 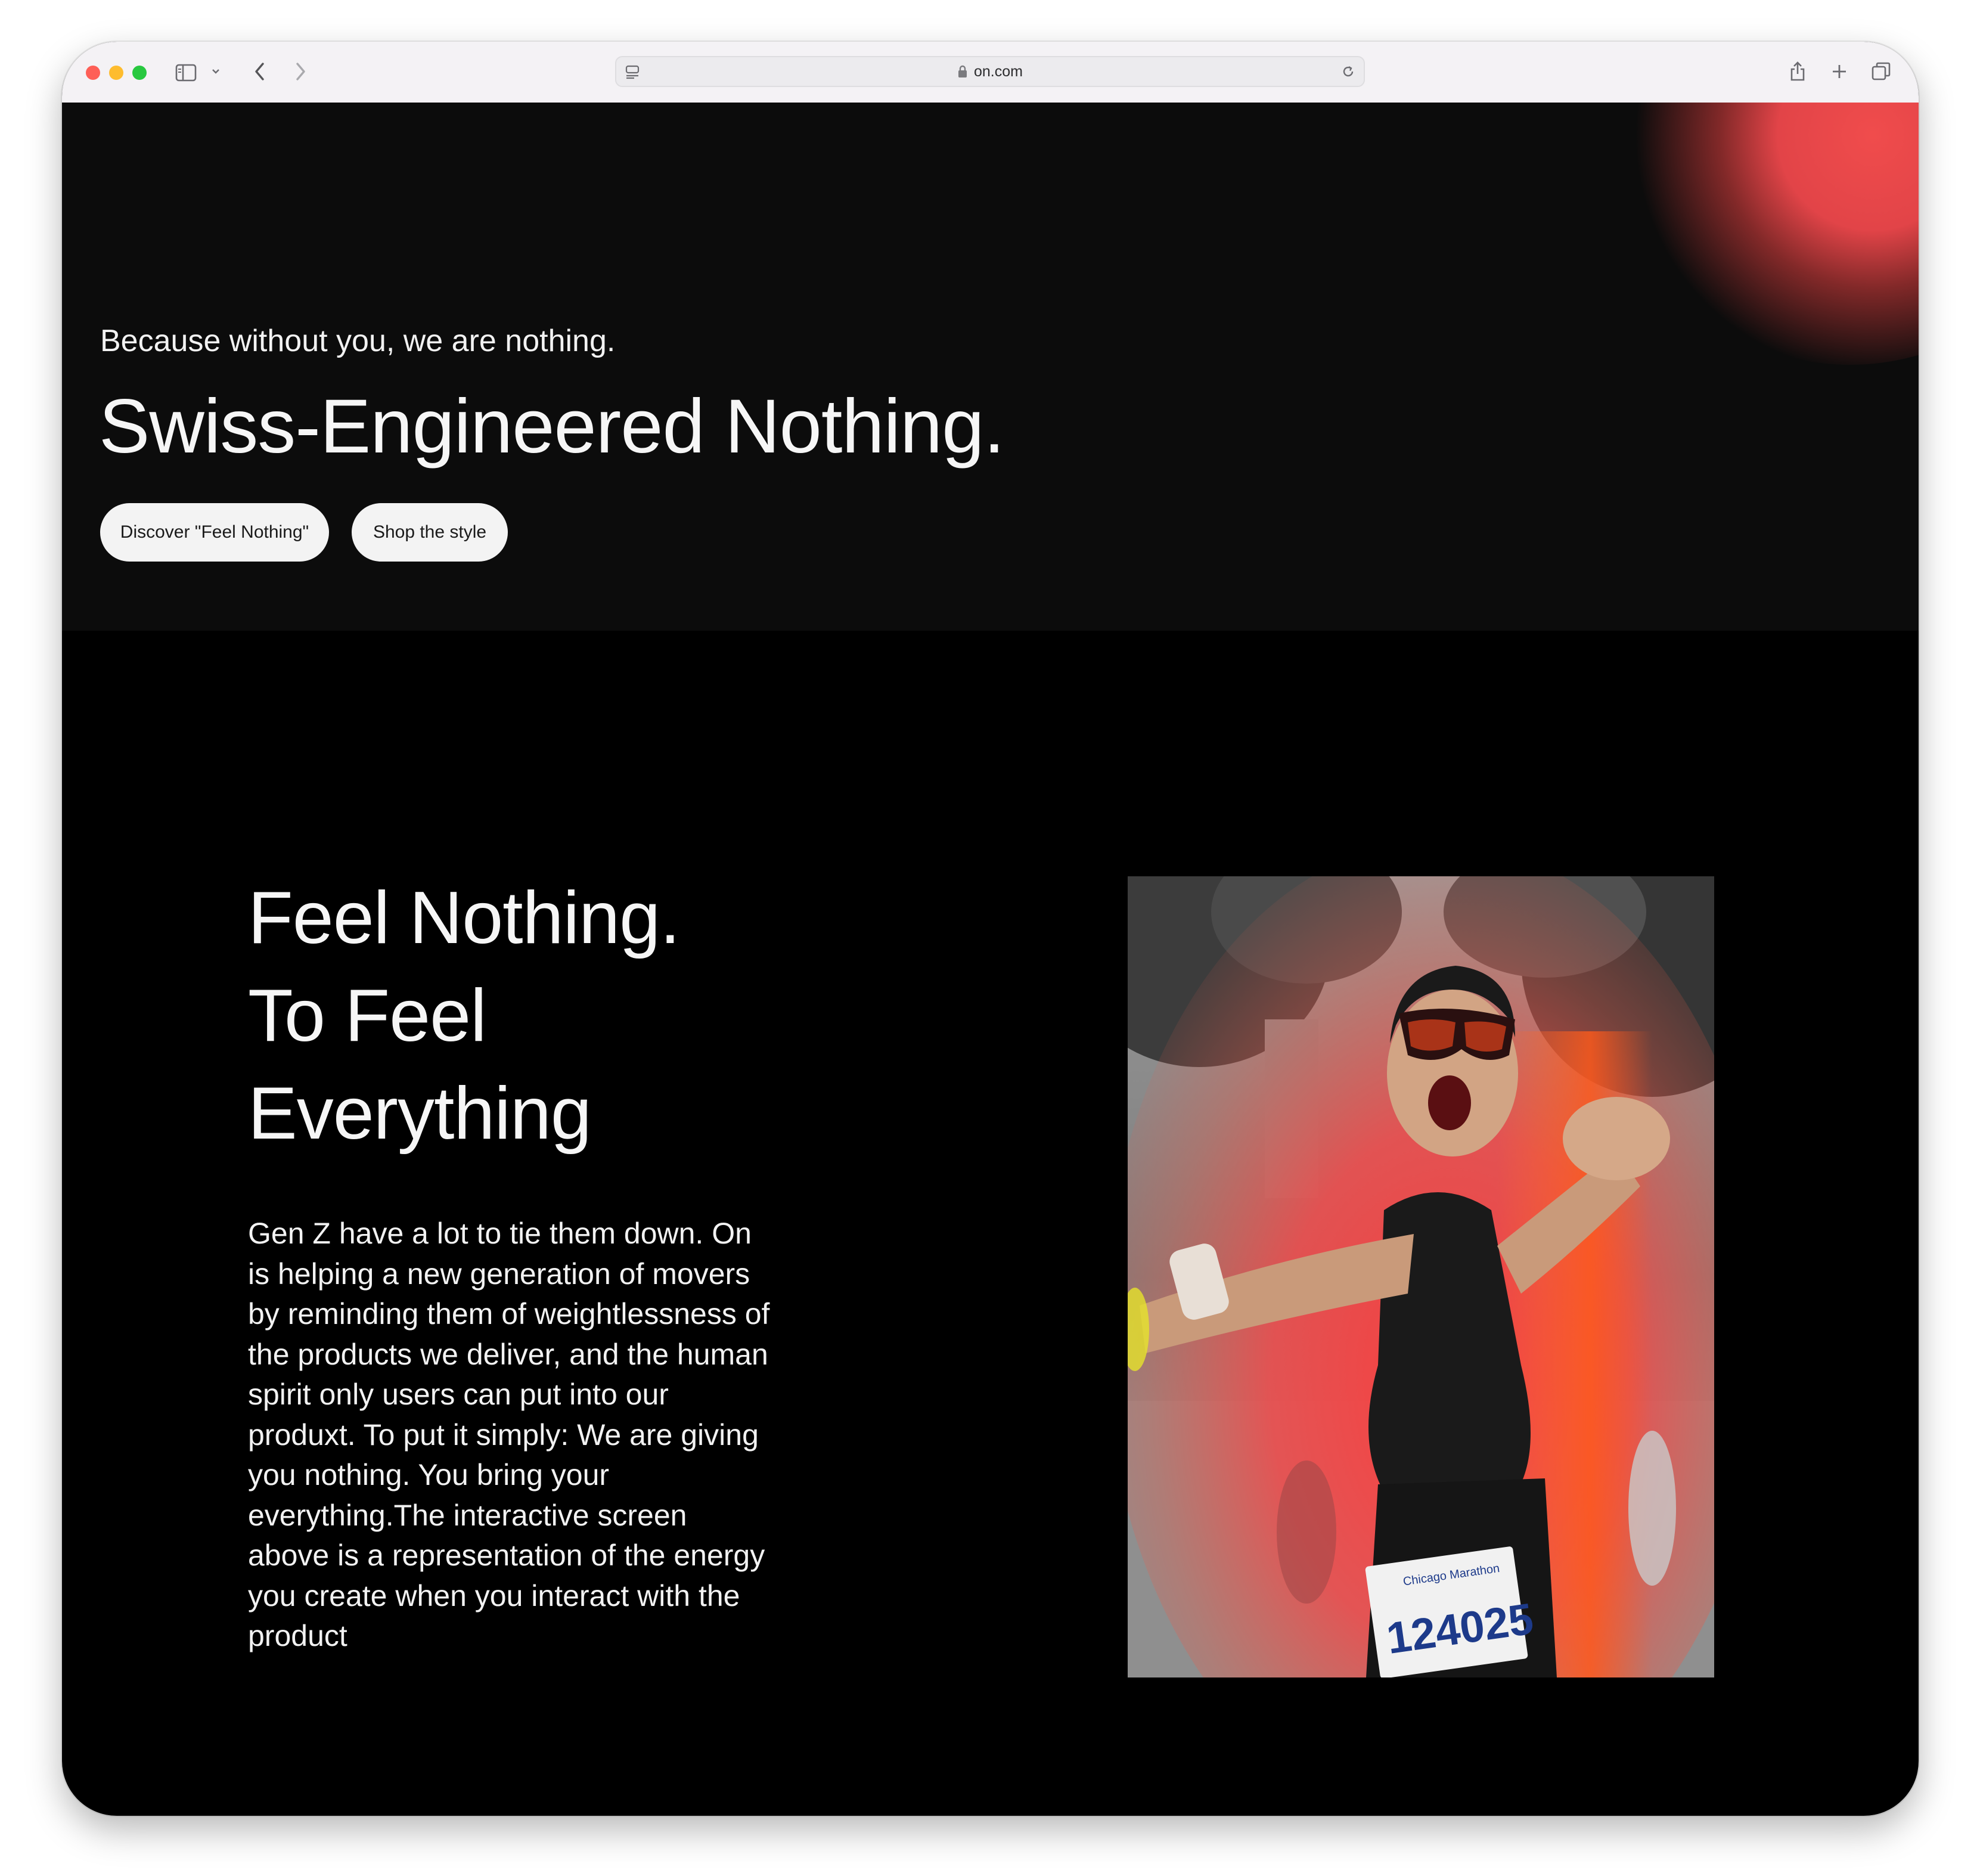 I want to click on lock-icon, so click(x=963, y=71).